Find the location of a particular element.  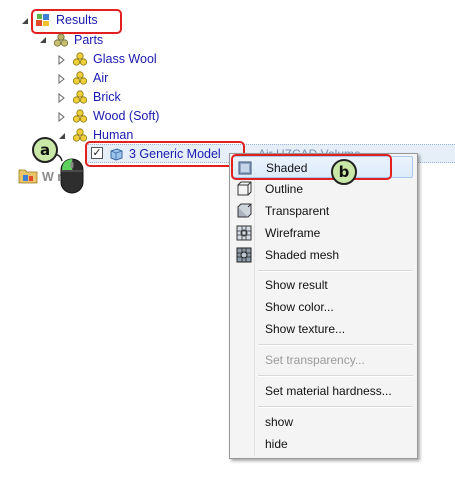

menu-item-show: show is located at coordinates (322, 422).